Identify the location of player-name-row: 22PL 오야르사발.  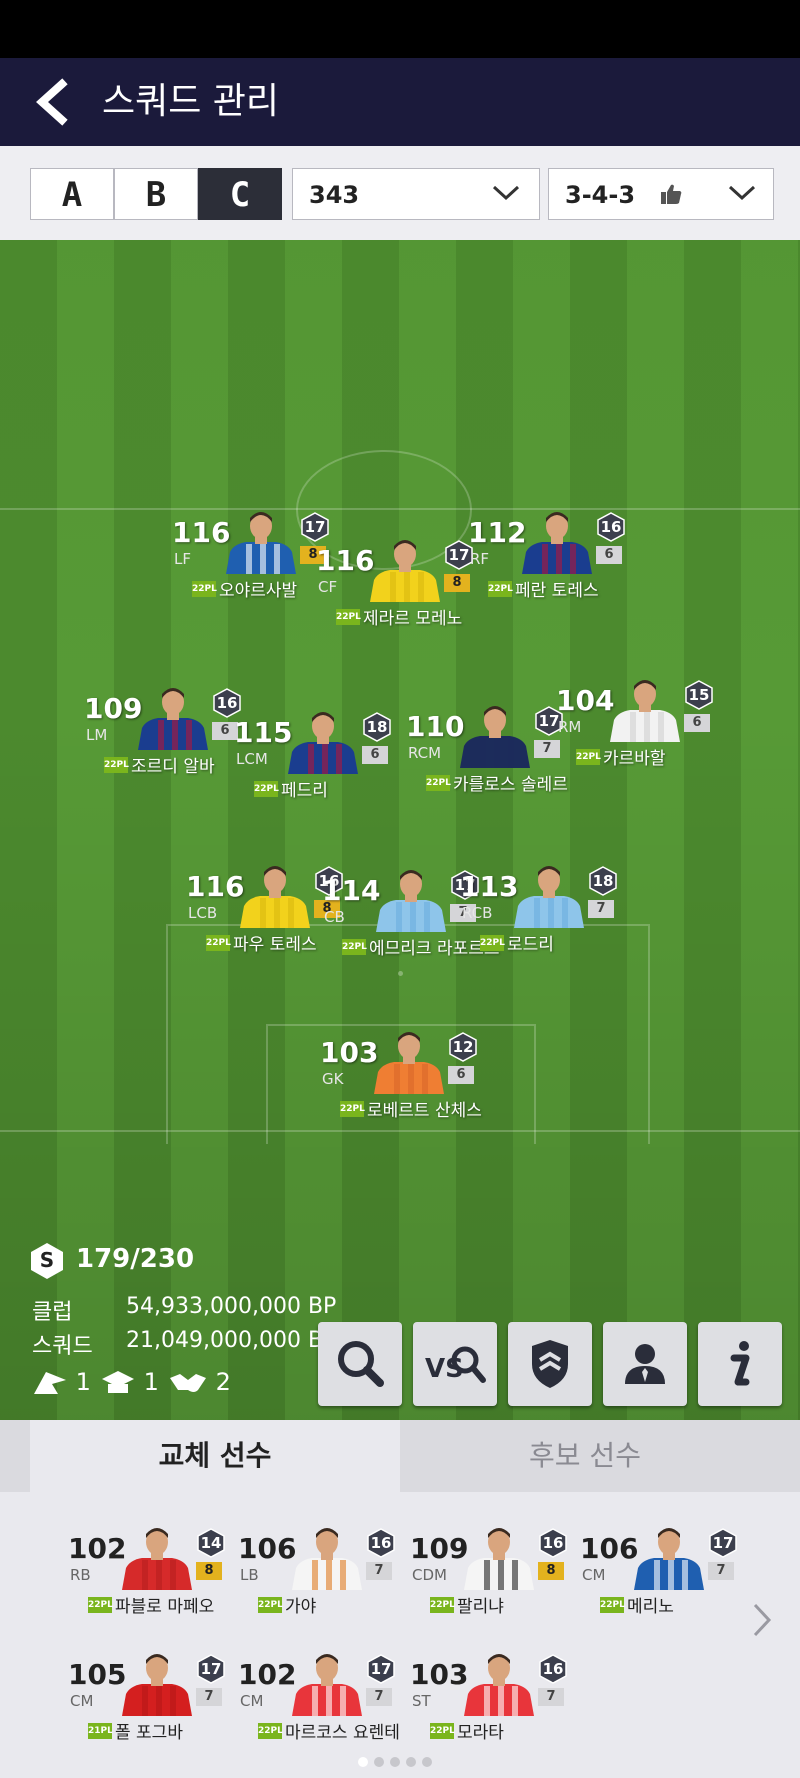
(244, 588).